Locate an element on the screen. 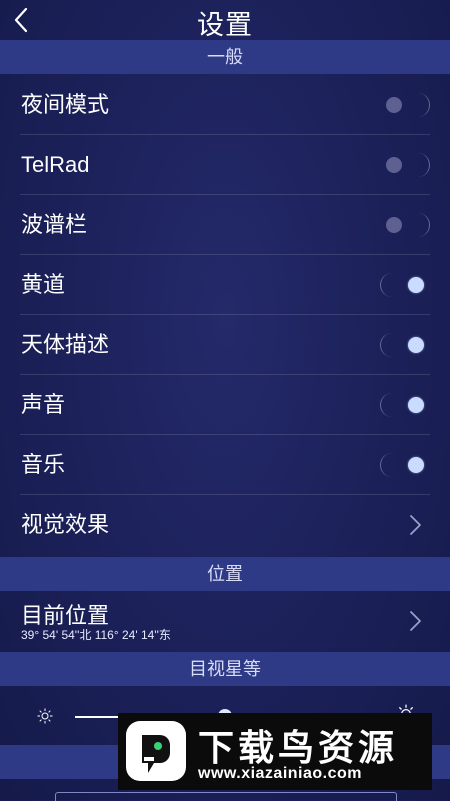 The image size is (450, 801). setting-row-telrad: TelRad is located at coordinates (225, 165).